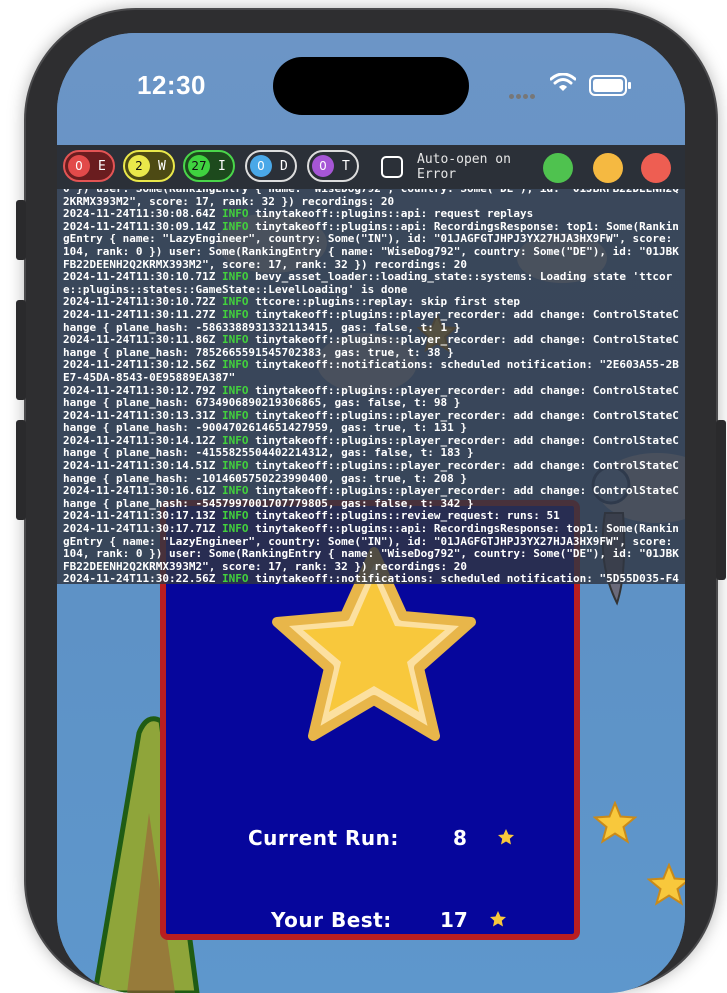 The image size is (727, 993). Describe the element at coordinates (464, 159) in the screenshot. I see `auto-open-label-line1: Auto-open on` at that location.